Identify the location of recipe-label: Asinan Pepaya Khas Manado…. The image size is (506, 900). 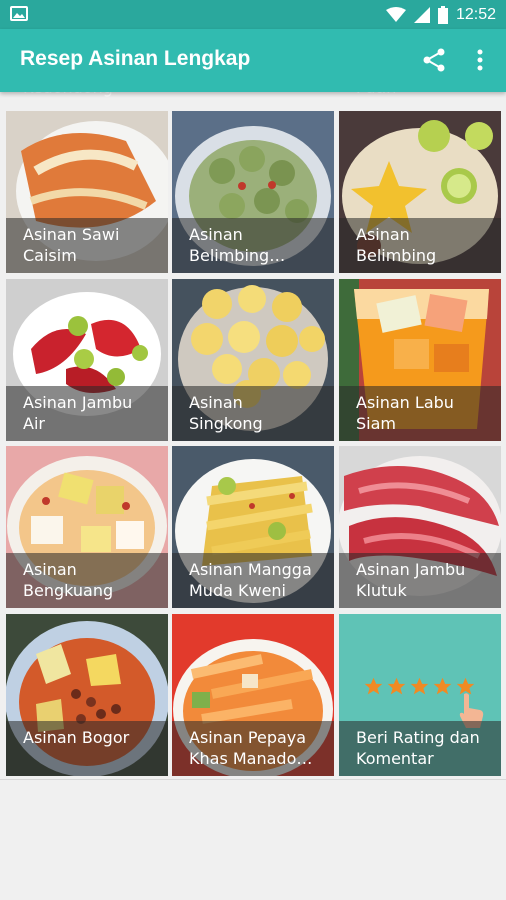
(251, 748).